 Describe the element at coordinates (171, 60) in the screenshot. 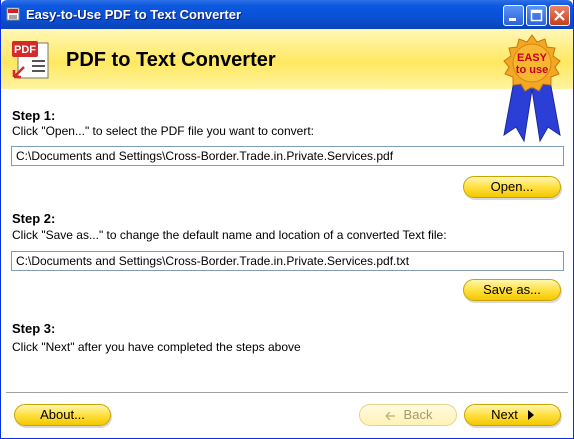

I see `page-title: PDF to Text Converter` at that location.